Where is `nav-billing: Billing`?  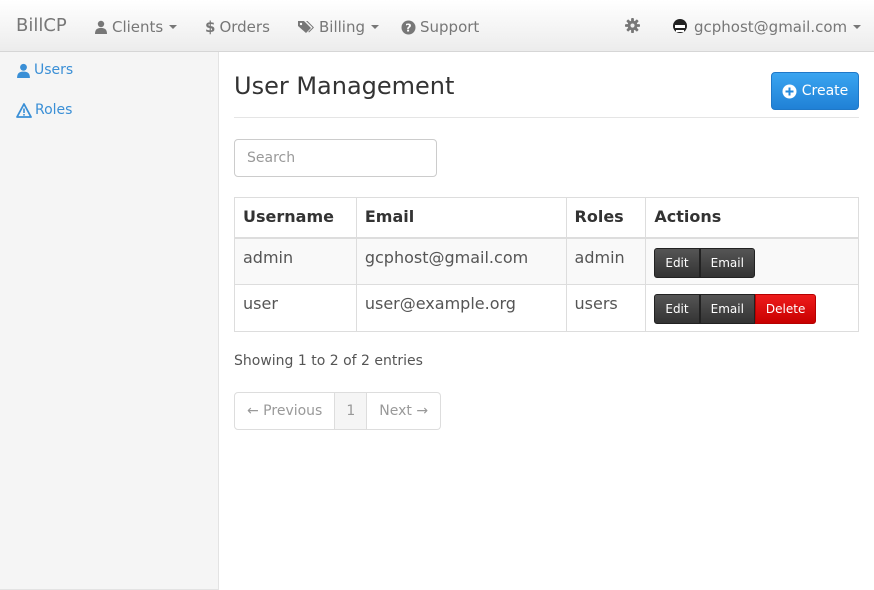
nav-billing: Billing is located at coordinates (338, 27).